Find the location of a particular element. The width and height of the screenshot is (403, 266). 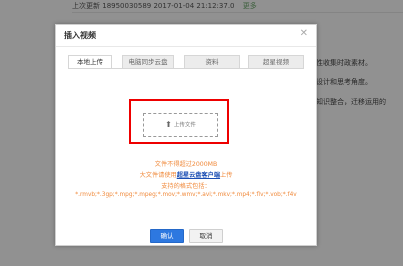

info-size: 文件不得超过2000MB is located at coordinates (186, 164).